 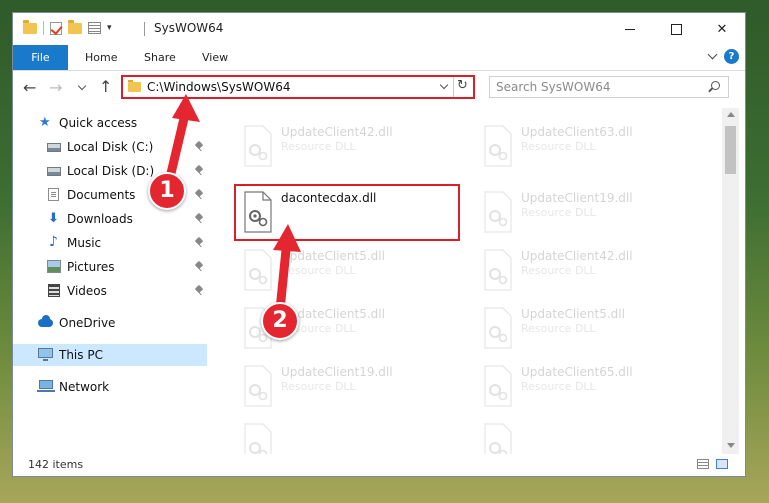 I want to click on address-dropdown-chevron-icon, so click(x=444, y=85).